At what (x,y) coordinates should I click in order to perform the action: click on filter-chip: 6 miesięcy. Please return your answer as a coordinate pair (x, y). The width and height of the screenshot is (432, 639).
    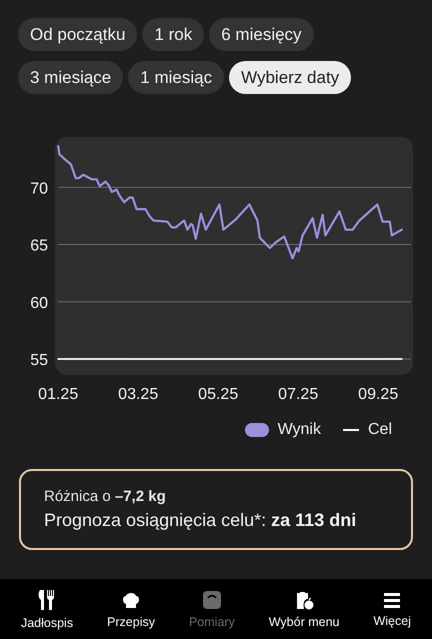
    Looking at the image, I should click on (261, 34).